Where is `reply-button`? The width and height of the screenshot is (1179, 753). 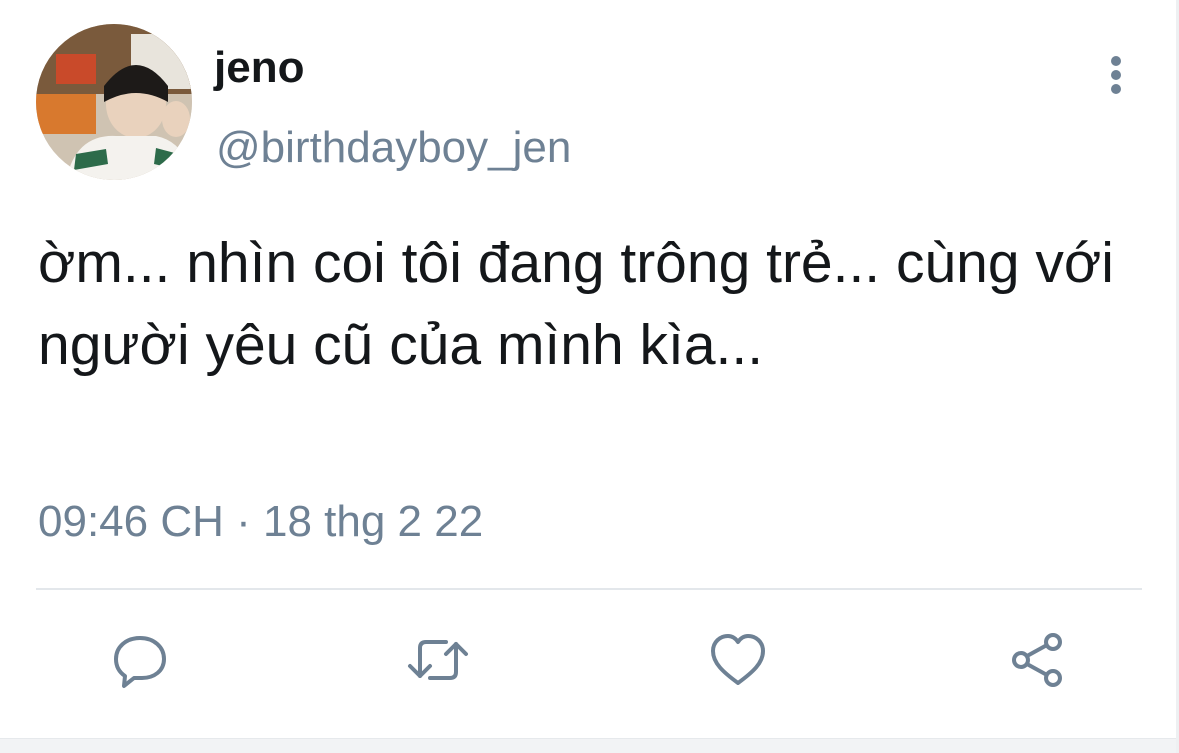 reply-button is located at coordinates (140, 660).